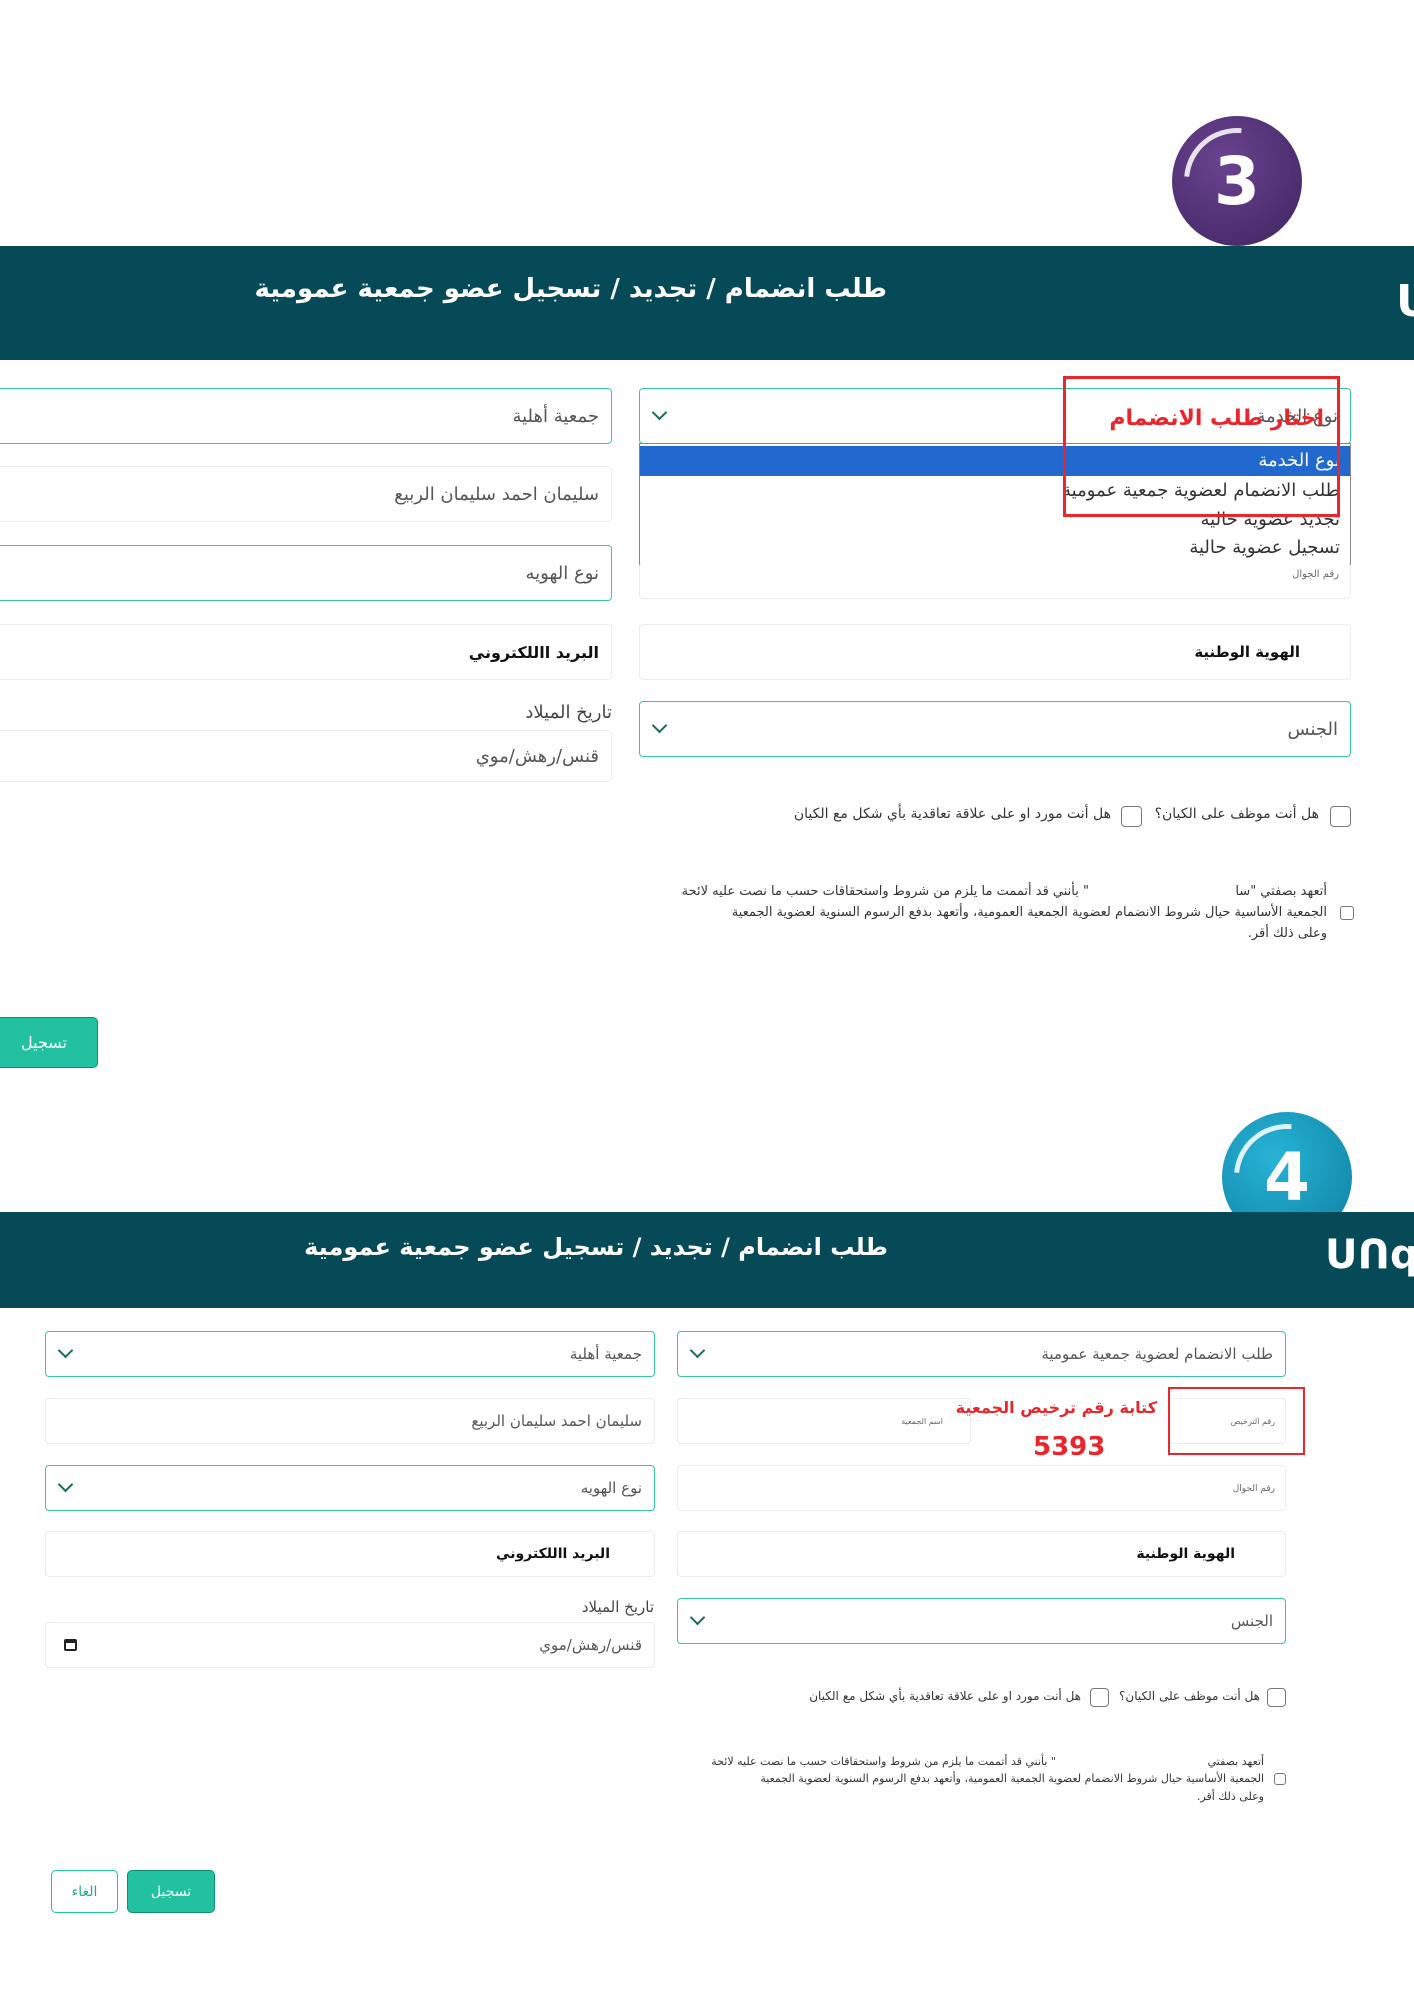  I want to click on step-3-badge: 3, so click(1237, 181).